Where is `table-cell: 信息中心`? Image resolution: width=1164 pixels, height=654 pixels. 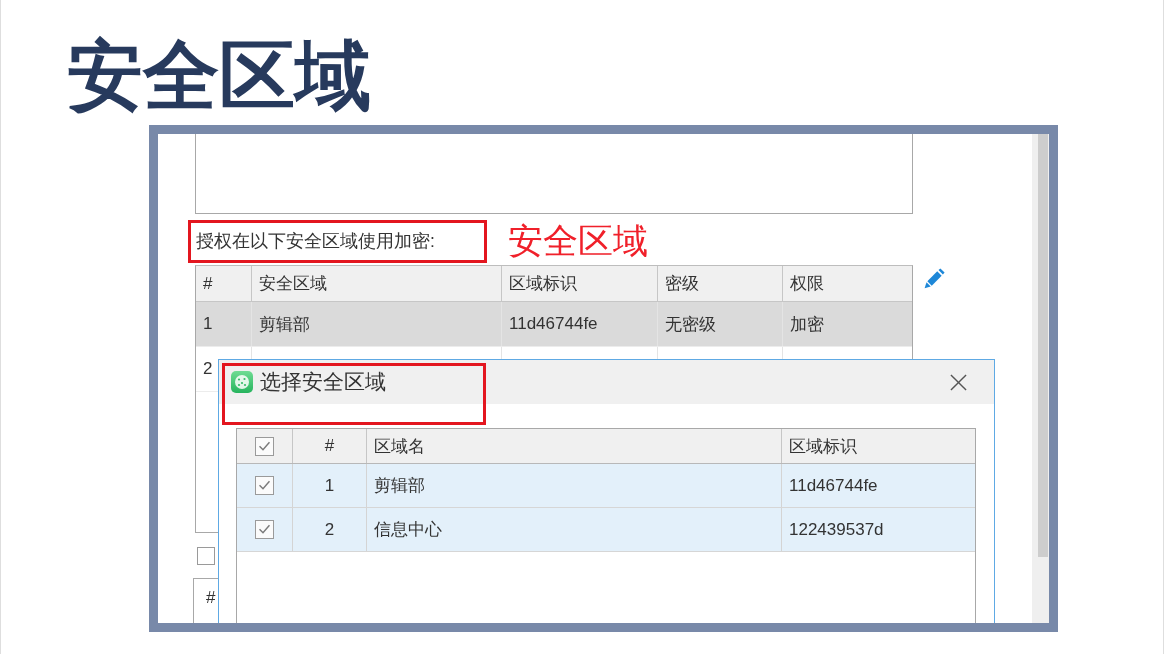 table-cell: 信息中心 is located at coordinates (574, 529).